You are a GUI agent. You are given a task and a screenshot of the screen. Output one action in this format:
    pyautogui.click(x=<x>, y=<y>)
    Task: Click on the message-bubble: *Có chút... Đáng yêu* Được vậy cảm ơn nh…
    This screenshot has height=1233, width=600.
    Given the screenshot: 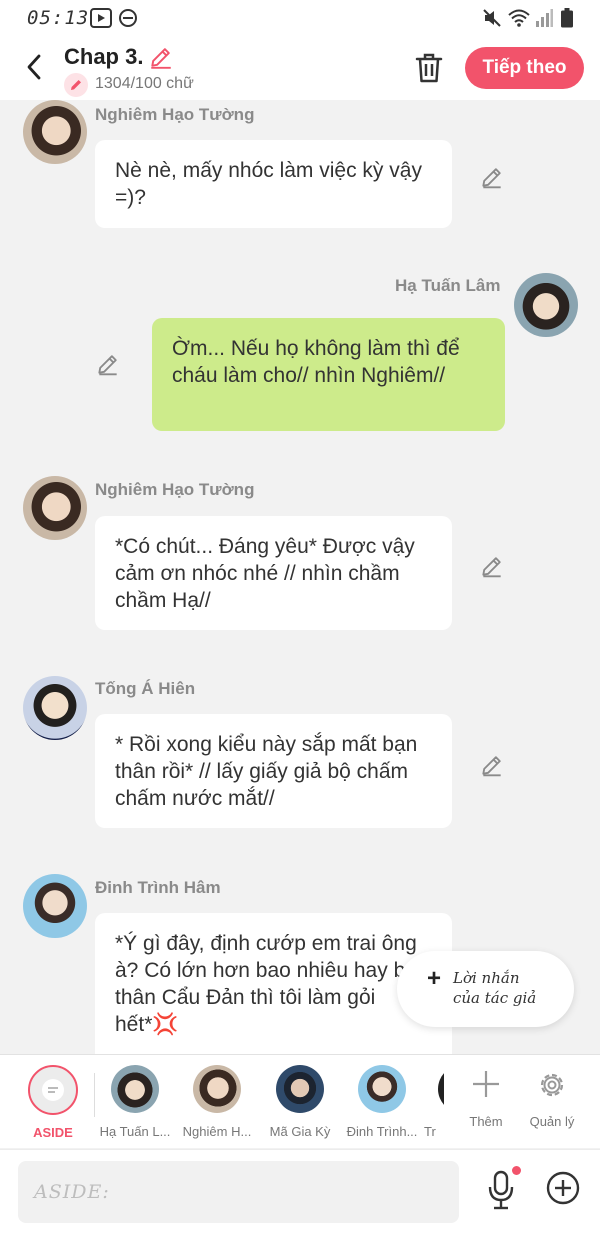 What is the action you would take?
    pyautogui.click(x=273, y=573)
    